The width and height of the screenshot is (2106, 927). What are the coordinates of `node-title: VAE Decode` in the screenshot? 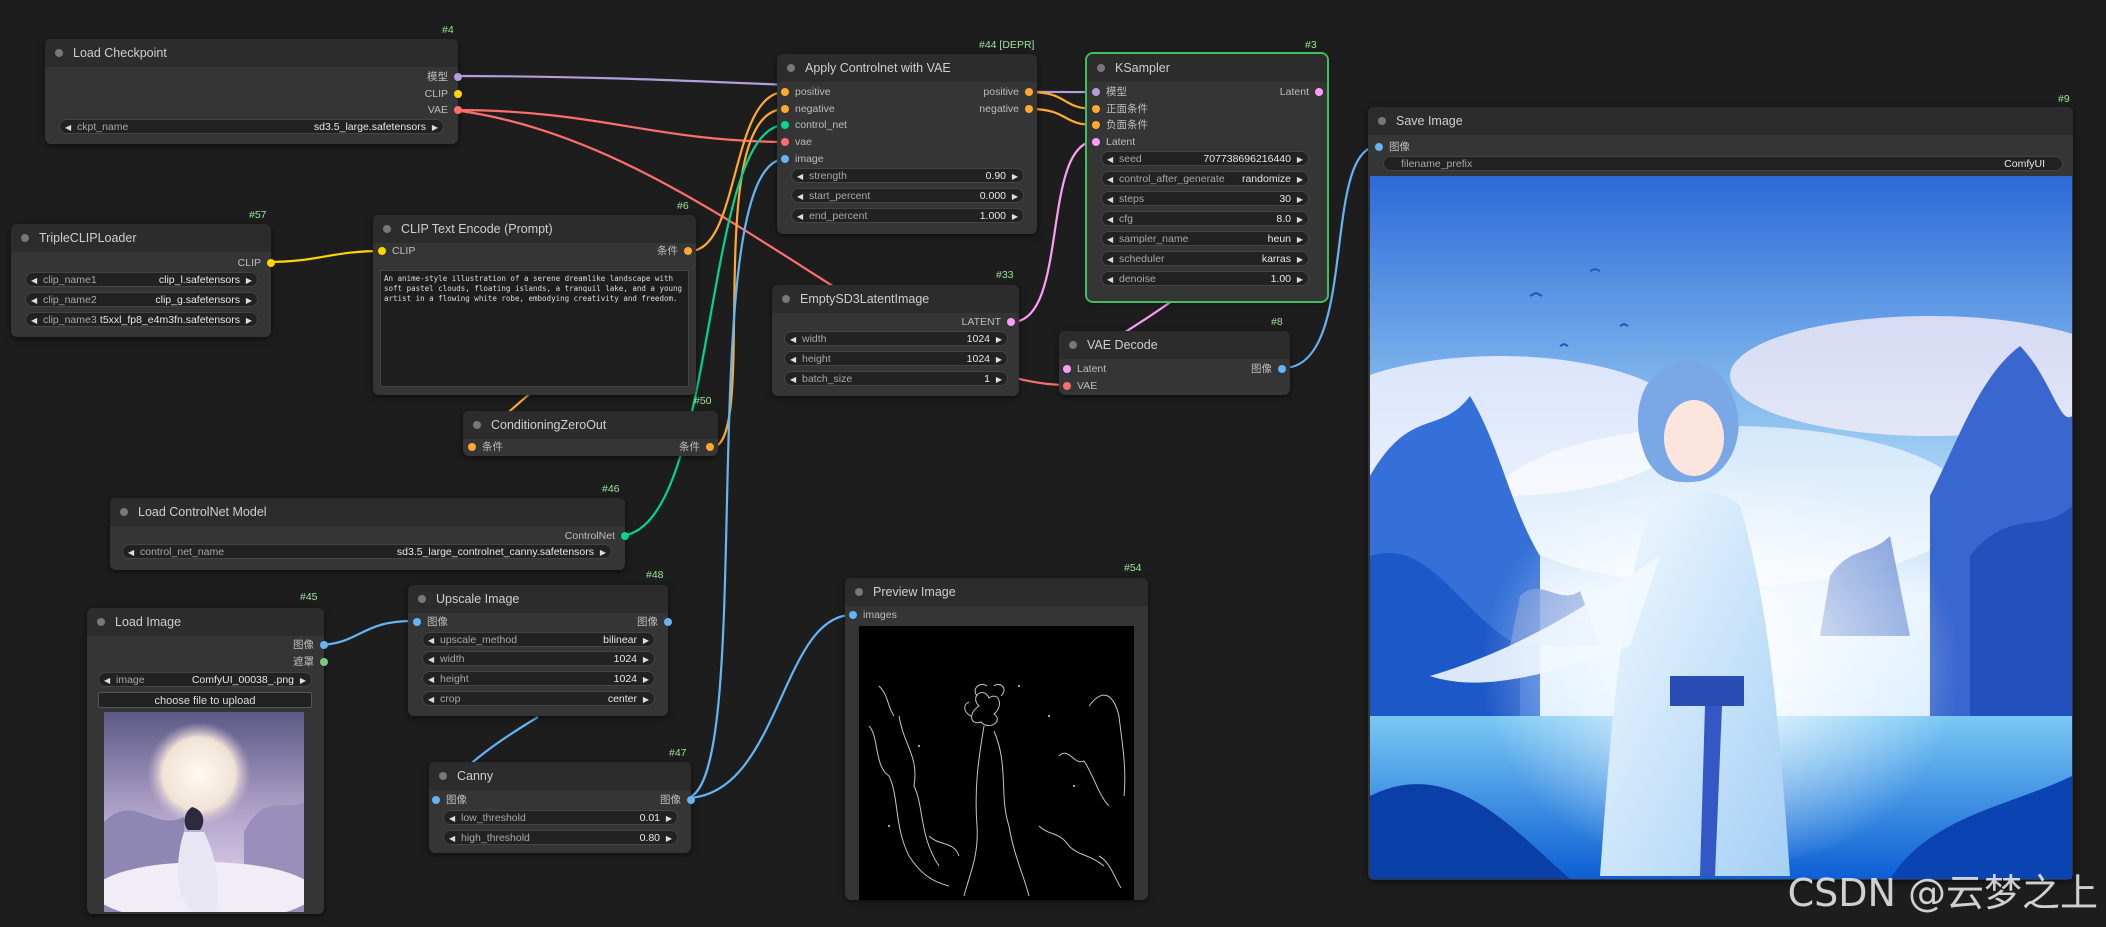 It's located at (1174, 345).